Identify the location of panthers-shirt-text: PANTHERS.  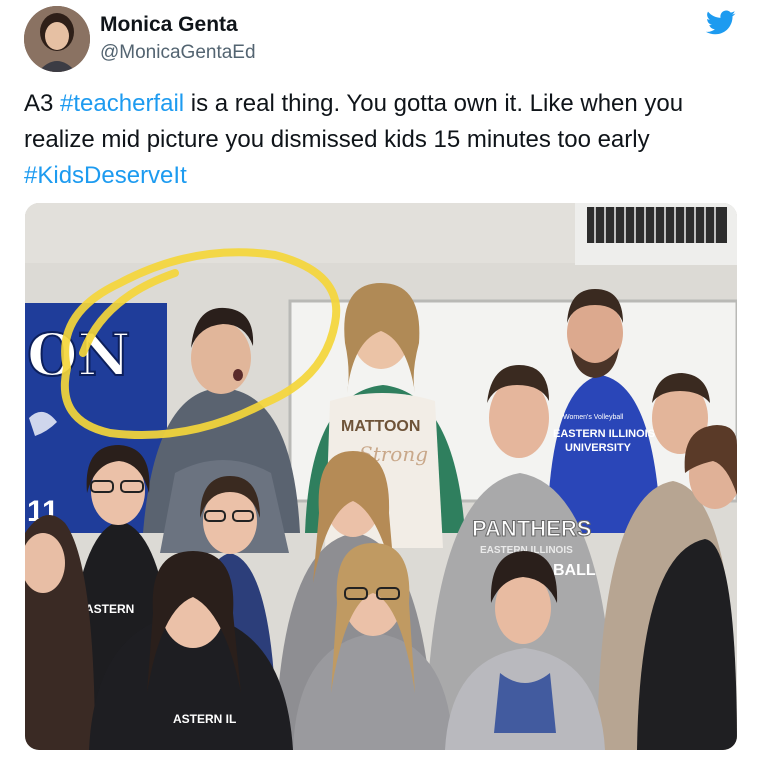
(531, 528).